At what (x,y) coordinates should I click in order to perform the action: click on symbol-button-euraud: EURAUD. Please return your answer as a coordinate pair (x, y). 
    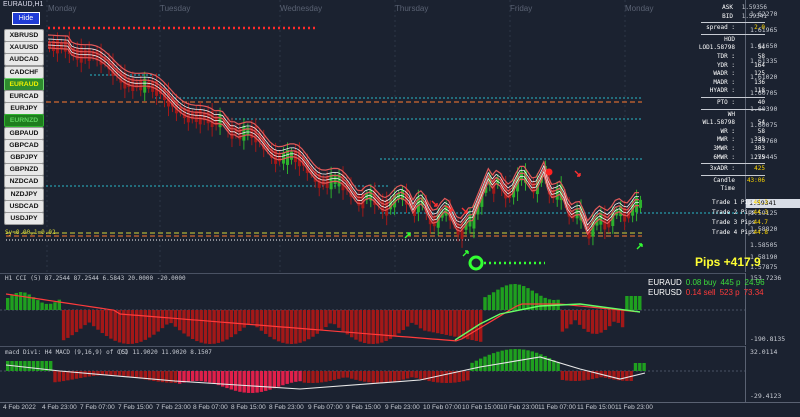
    Looking at the image, I should click on (24, 84).